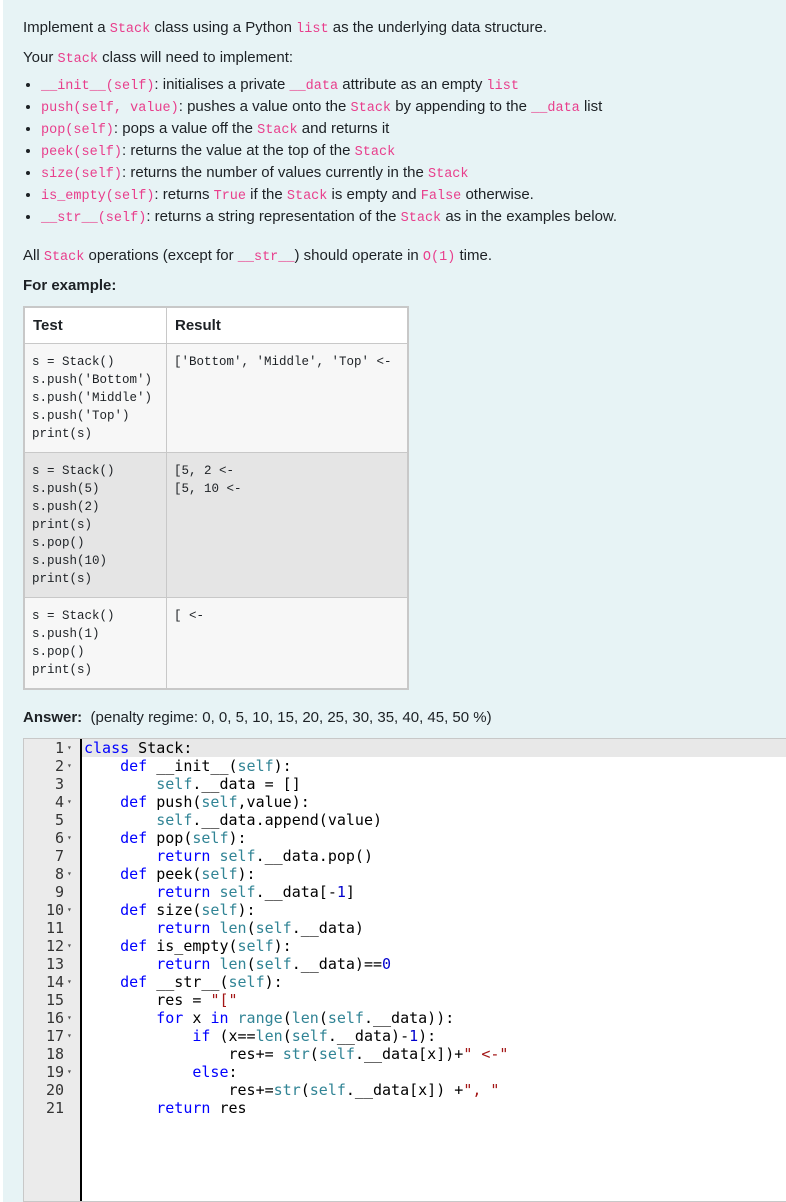 This screenshot has width=786, height=1202. What do you see at coordinates (59, 784) in the screenshot?
I see `line-number: 3` at bounding box center [59, 784].